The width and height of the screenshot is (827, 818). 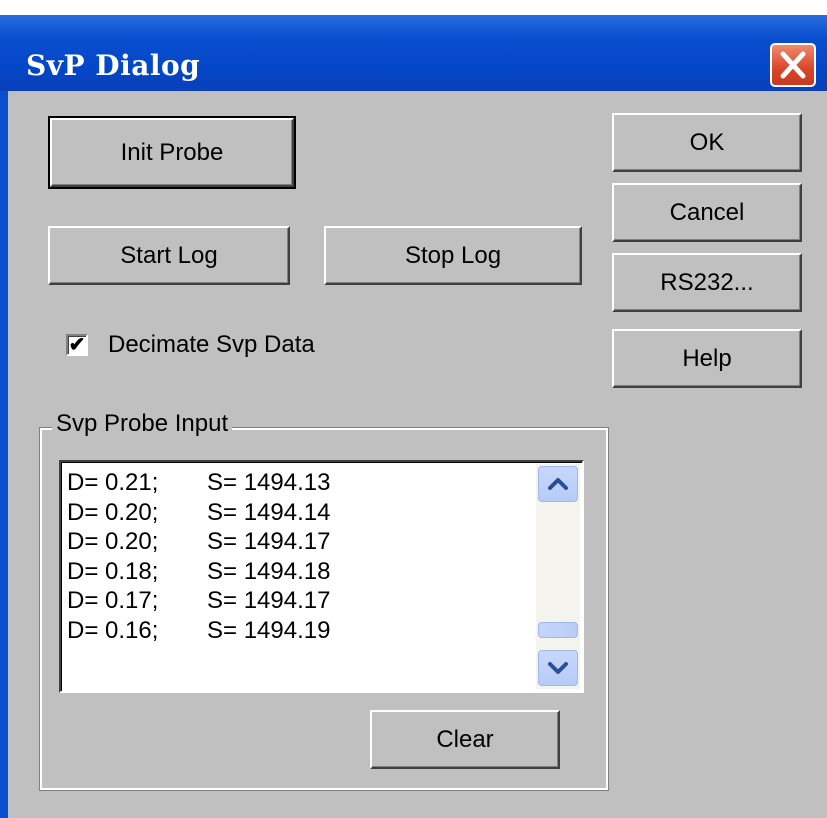 I want to click on speed-value: S= 1494.13, so click(x=269, y=482).